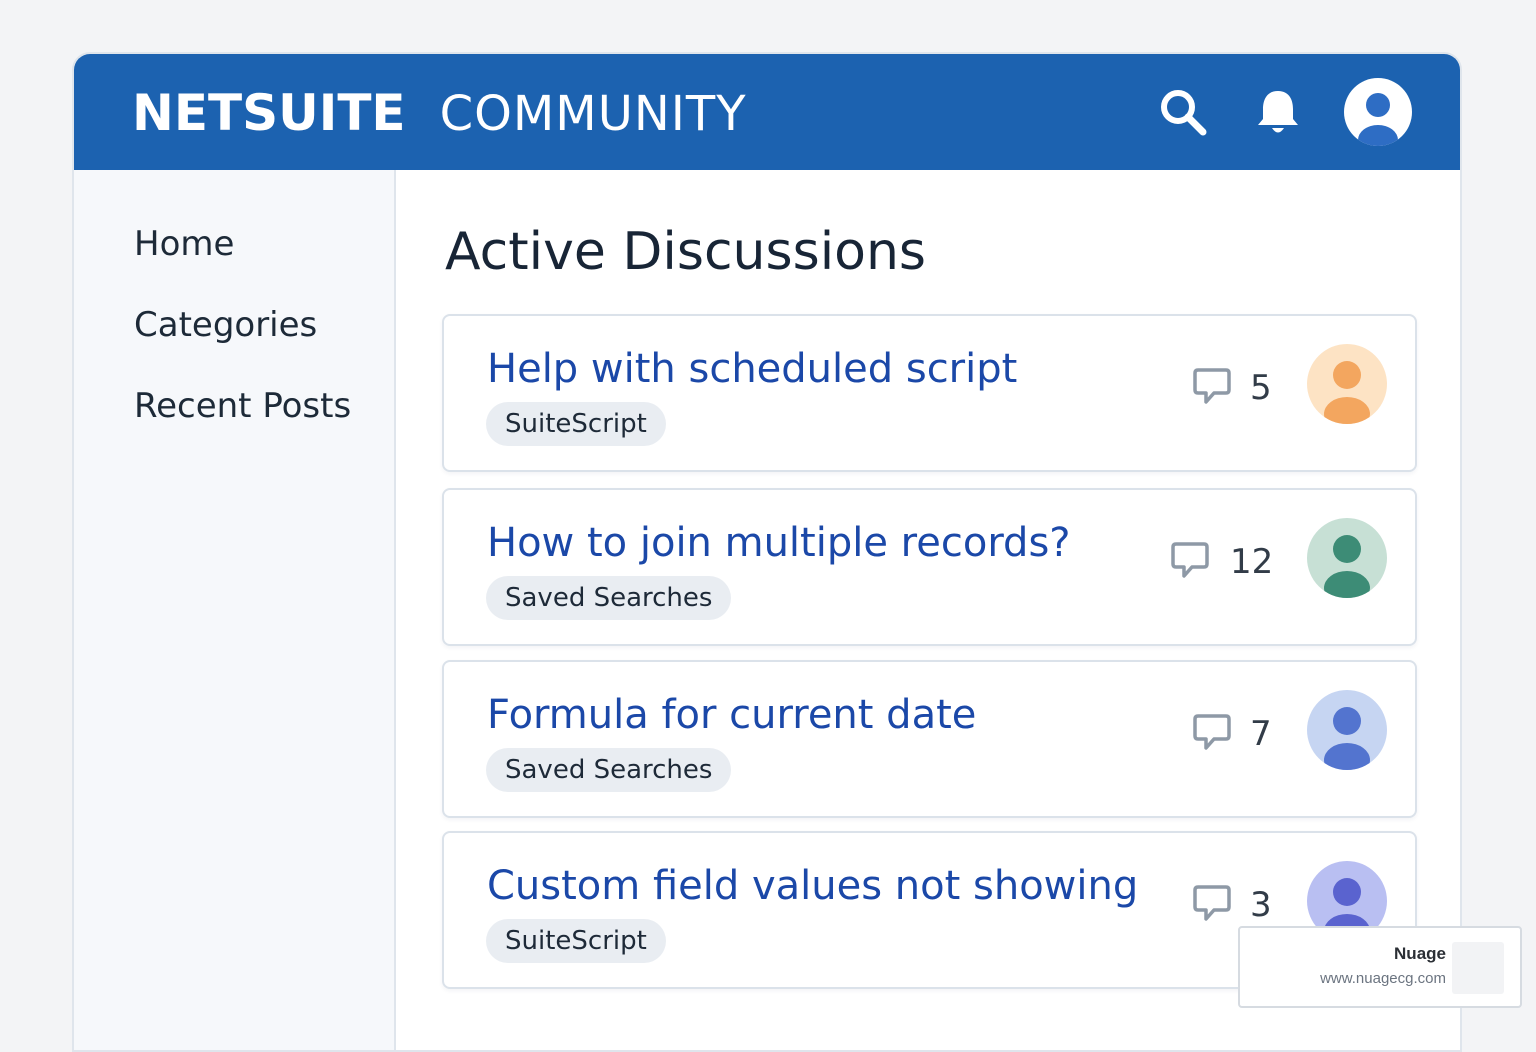  Describe the element at coordinates (1252, 562) in the screenshot. I see `comment-count: 12` at that location.